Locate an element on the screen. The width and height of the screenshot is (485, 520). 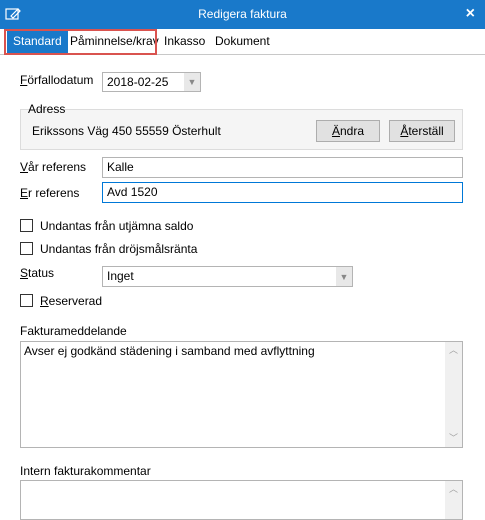
internal-comment-textarea: ︿ is located at coordinates (241, 500).